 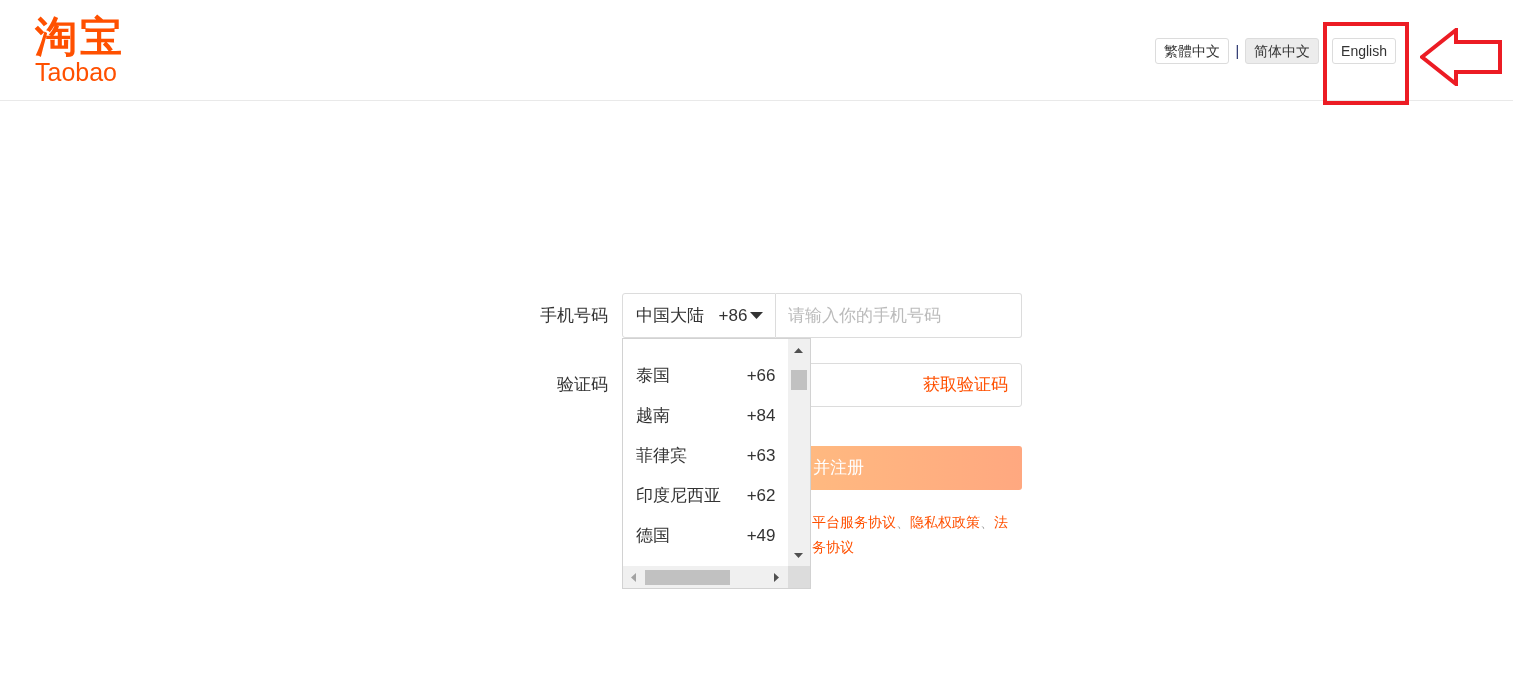 What do you see at coordinates (1192, 51) in the screenshot?
I see `language-button: 繁體中文` at bounding box center [1192, 51].